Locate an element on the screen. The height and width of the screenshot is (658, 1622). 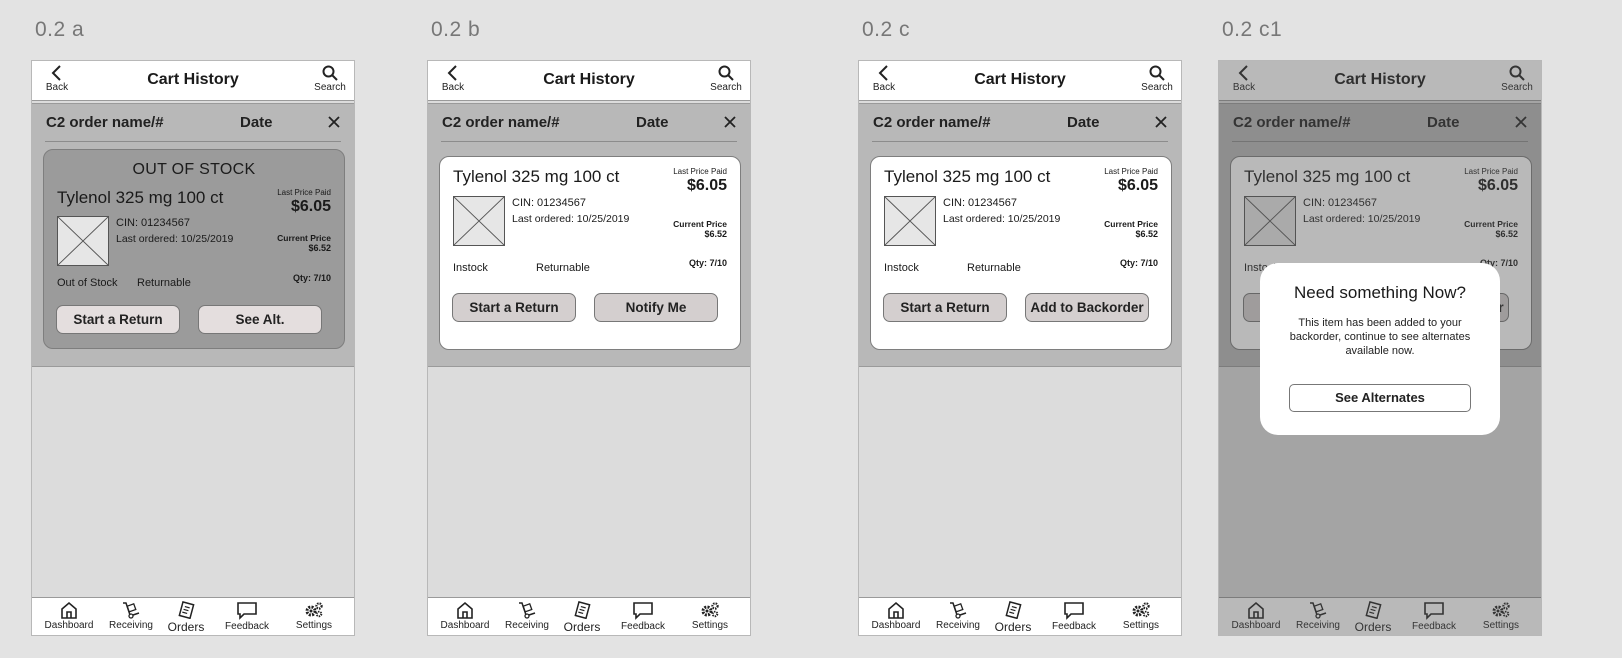
frame-label: 0.2 c is located at coordinates (886, 29).